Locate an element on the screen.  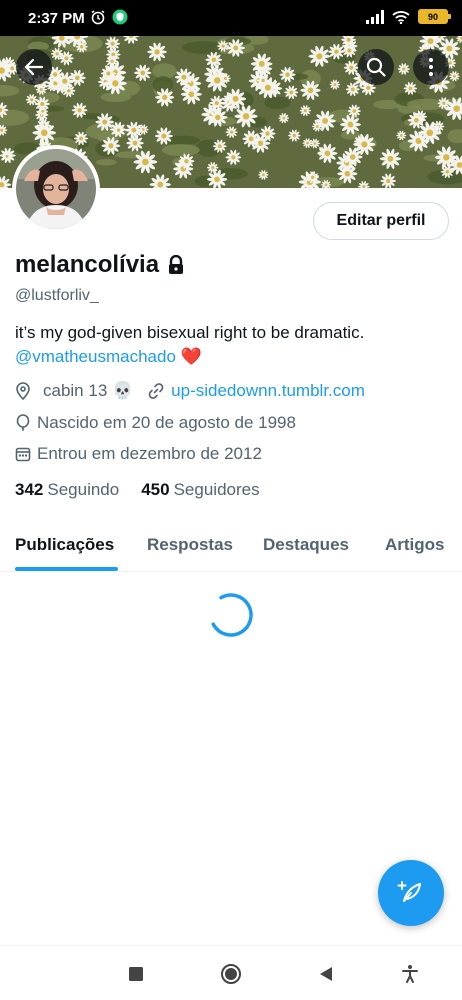
heart-emoji: ❤️ is located at coordinates (191, 356).